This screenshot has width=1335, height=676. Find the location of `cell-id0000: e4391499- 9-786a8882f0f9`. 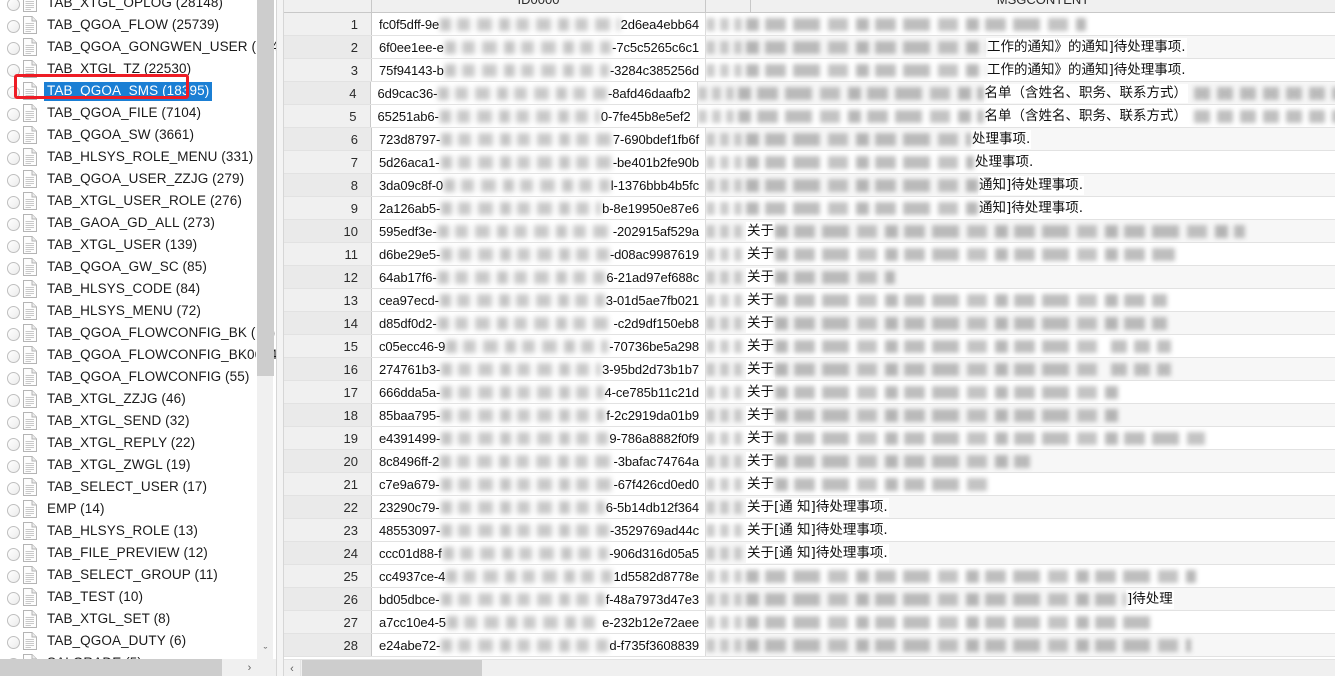

cell-id0000: e4391499- 9-786a8882f0f9 is located at coordinates (539, 438).